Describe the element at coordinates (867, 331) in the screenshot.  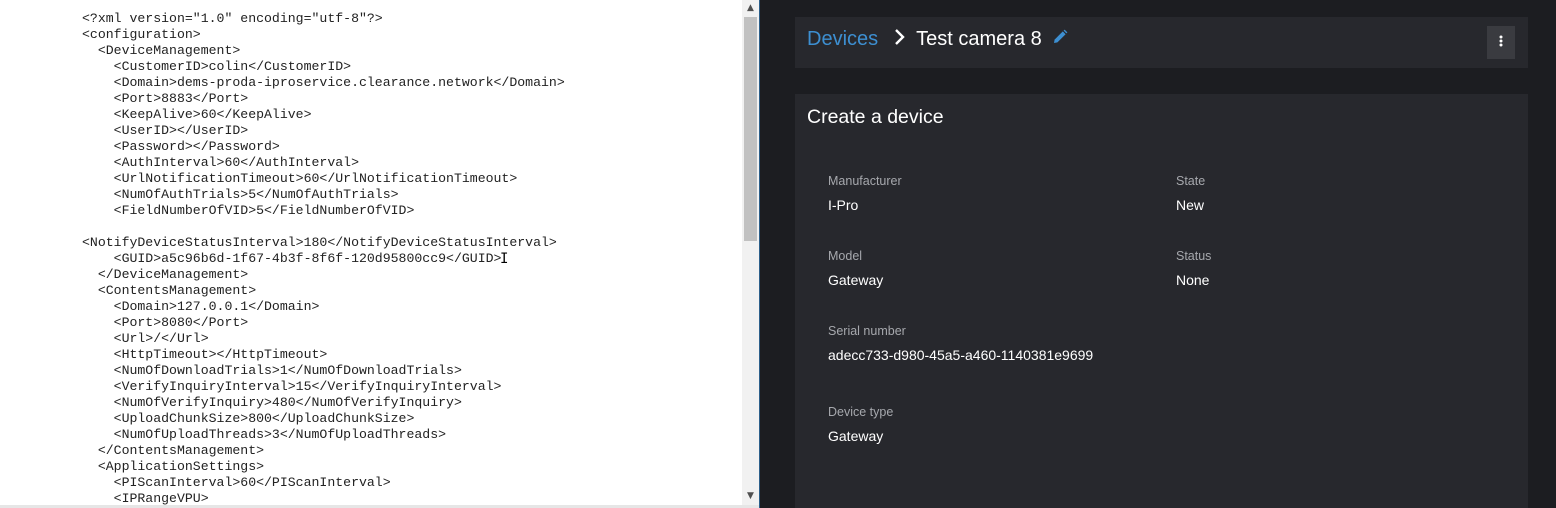
I see `serial-number-label: Serial number` at that location.